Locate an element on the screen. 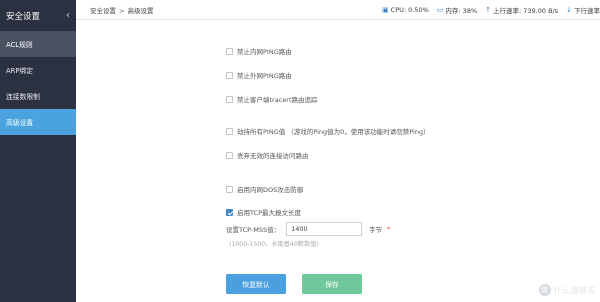 The height and width of the screenshot is (302, 600). sidebar-item-connection-limit: 连接数限制 is located at coordinates (38, 96).